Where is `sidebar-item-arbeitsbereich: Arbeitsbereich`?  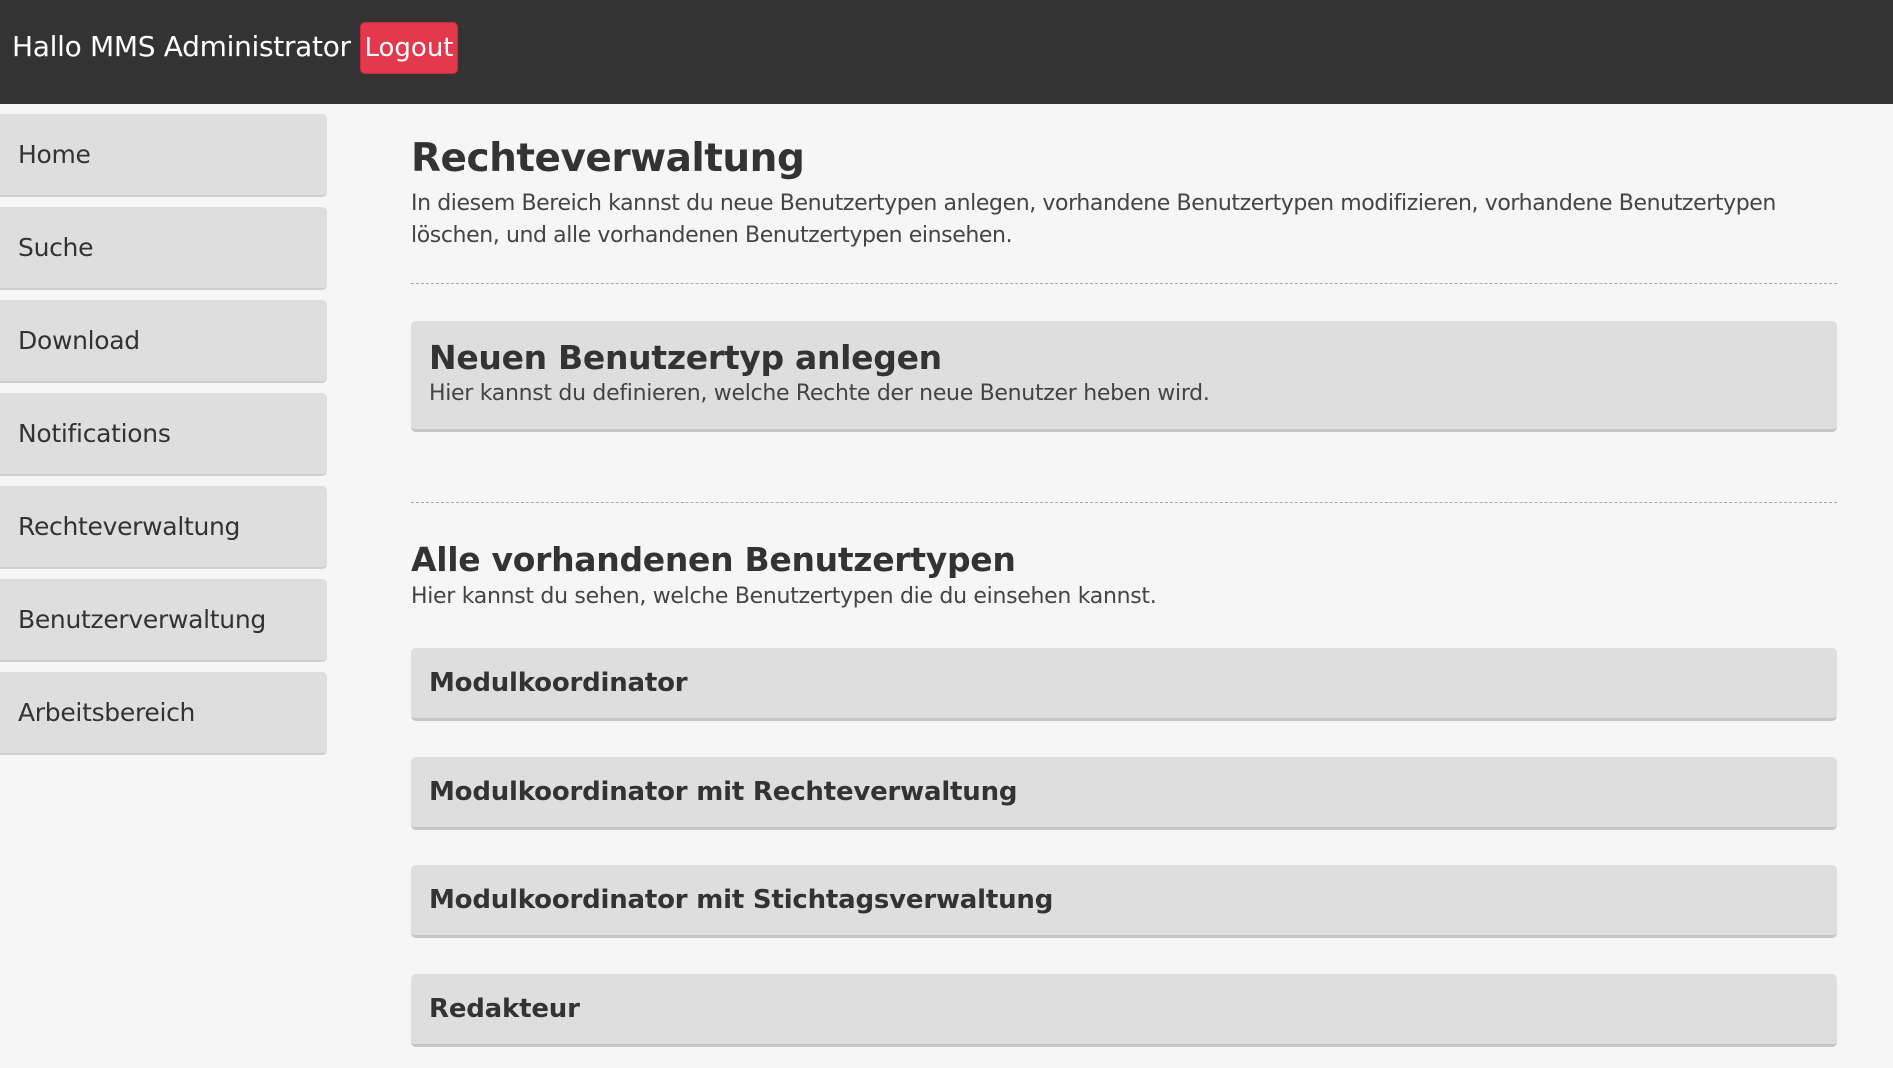
sidebar-item-arbeitsbereich: Arbeitsbereich is located at coordinates (163, 713).